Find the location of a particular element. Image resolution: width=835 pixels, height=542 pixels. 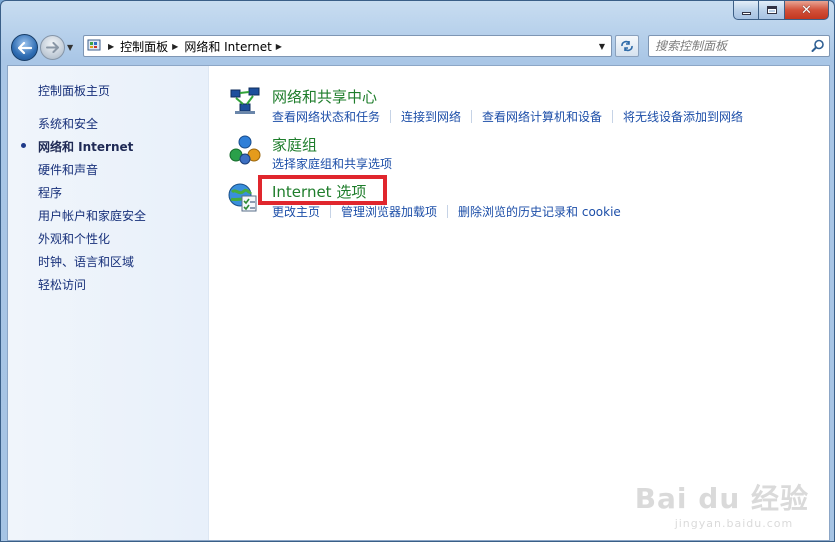

back-arrow-icon is located at coordinates (24, 47).